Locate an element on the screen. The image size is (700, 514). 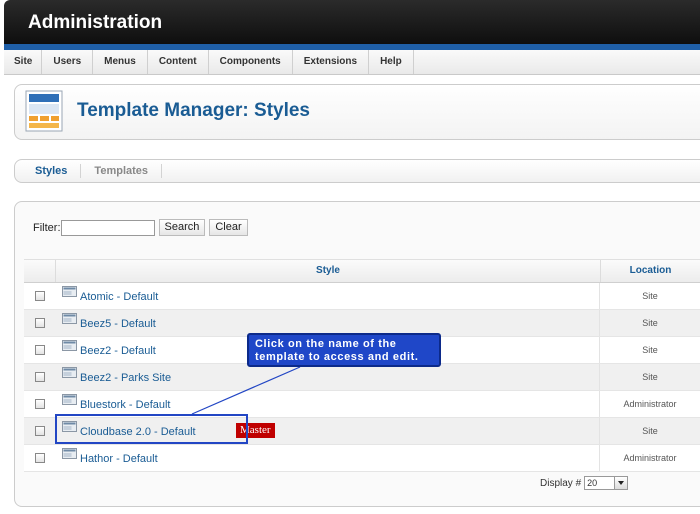
menu-item-extensions: Extensions is located at coordinates (331, 62).